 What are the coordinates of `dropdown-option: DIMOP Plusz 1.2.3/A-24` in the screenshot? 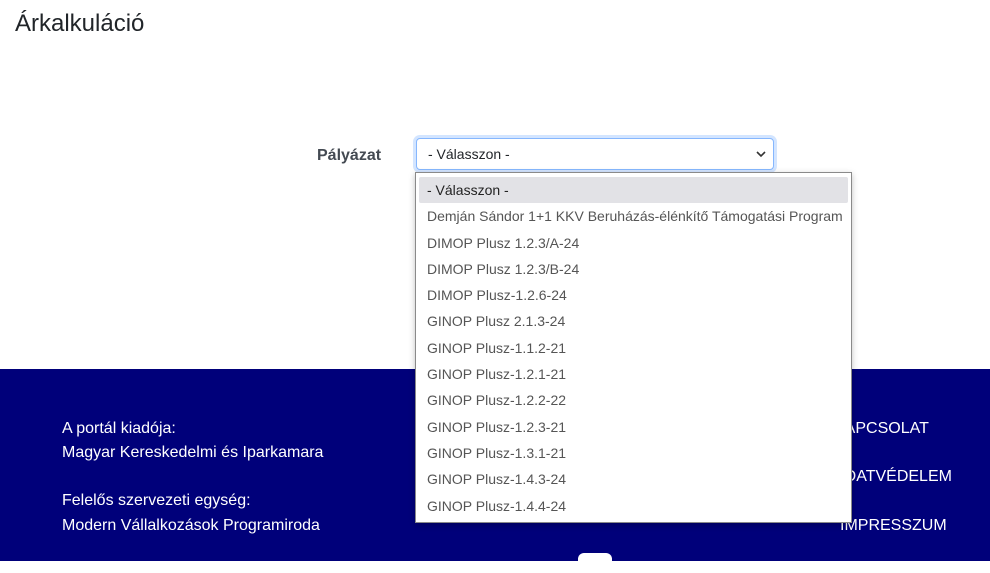 It's located at (633, 243).